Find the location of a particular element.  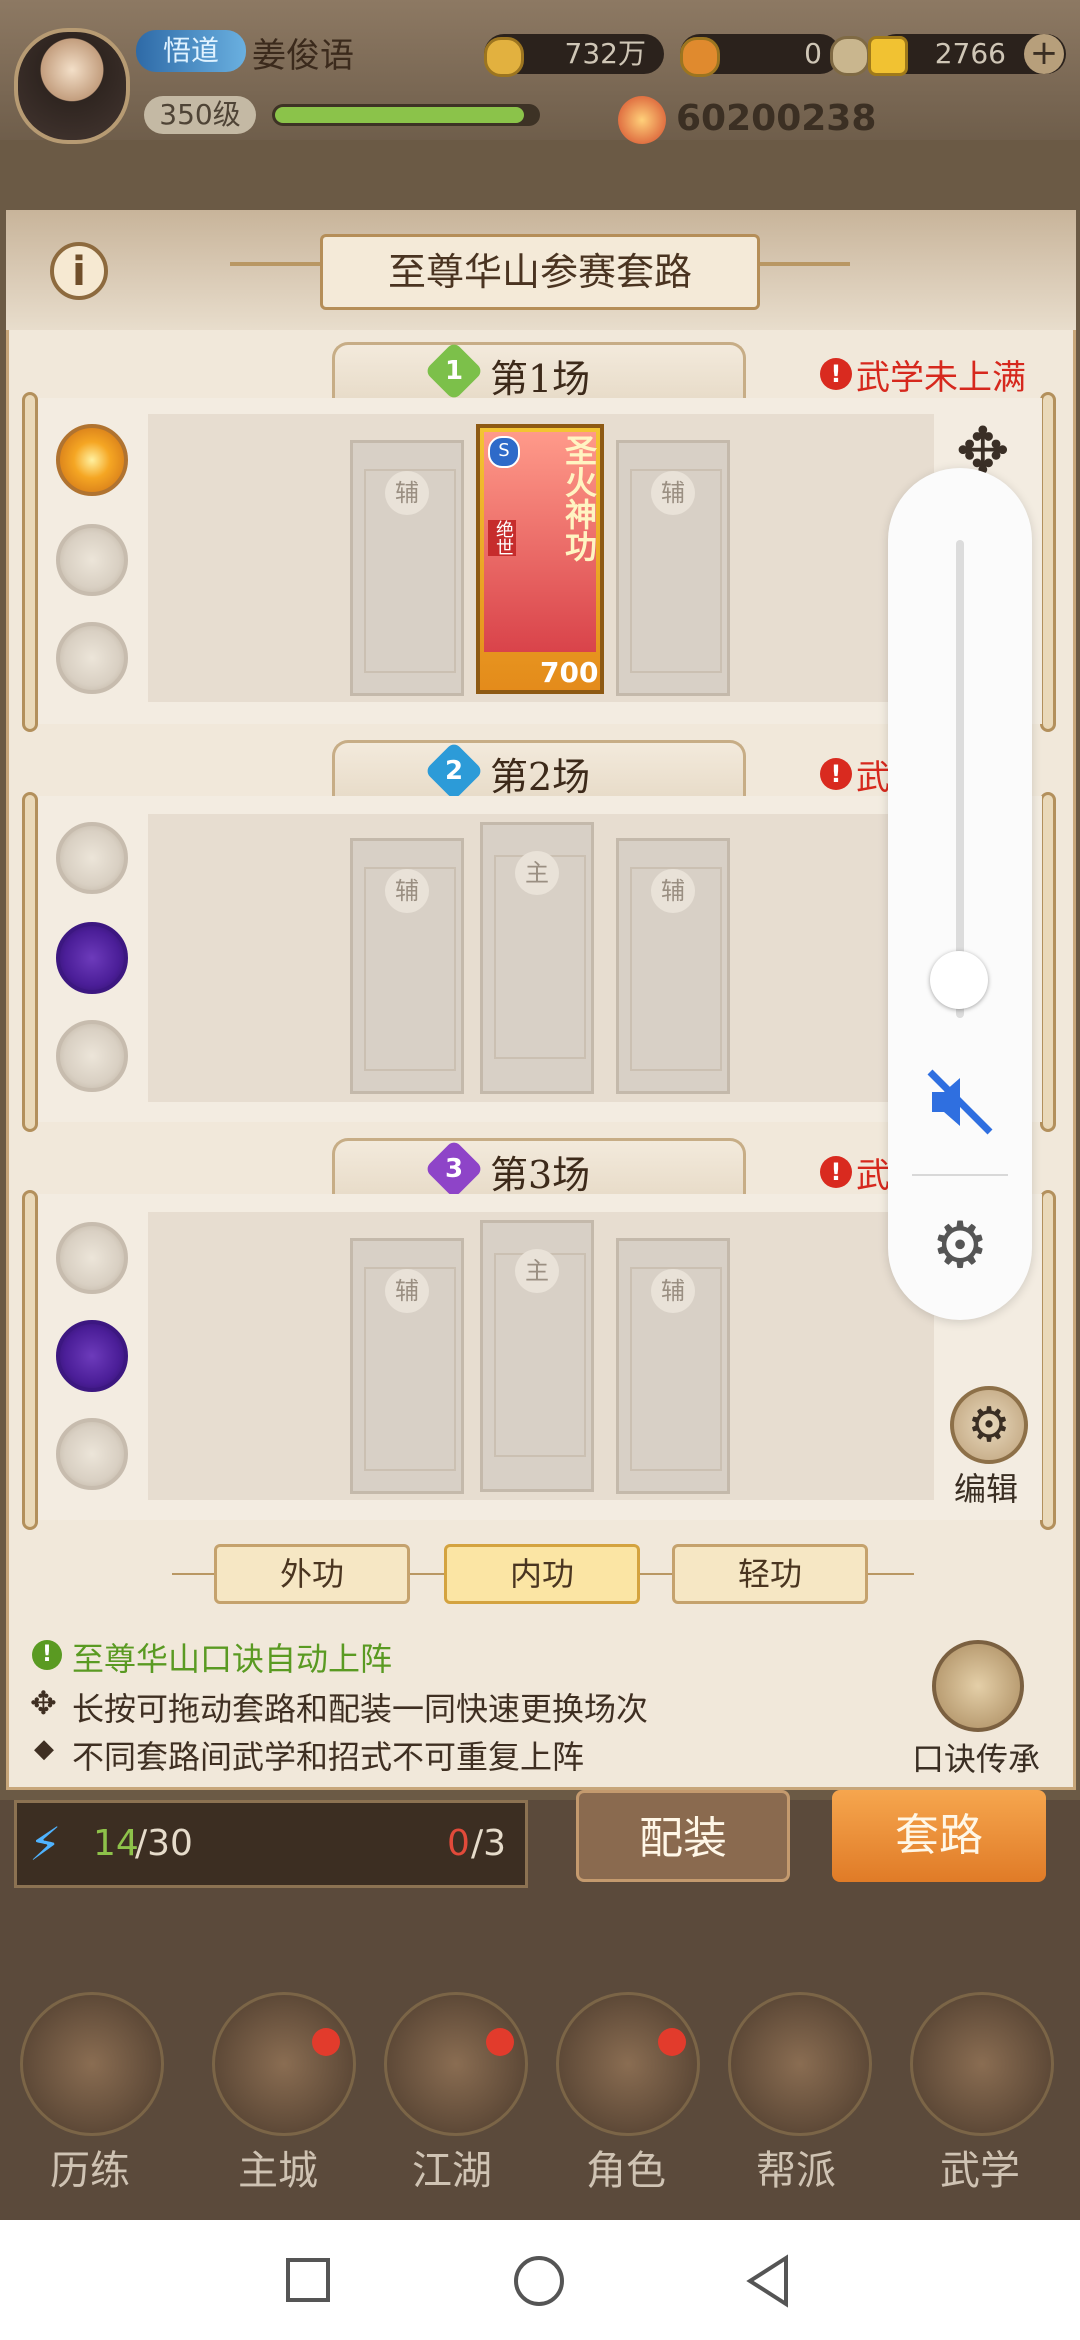

routine-button: 套路 is located at coordinates (939, 1836).